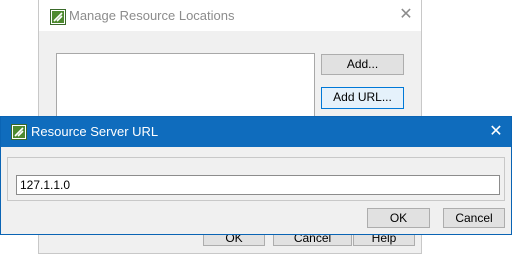 The image size is (512, 254). I want to click on dialog-title: Resource Server URL, so click(95, 131).